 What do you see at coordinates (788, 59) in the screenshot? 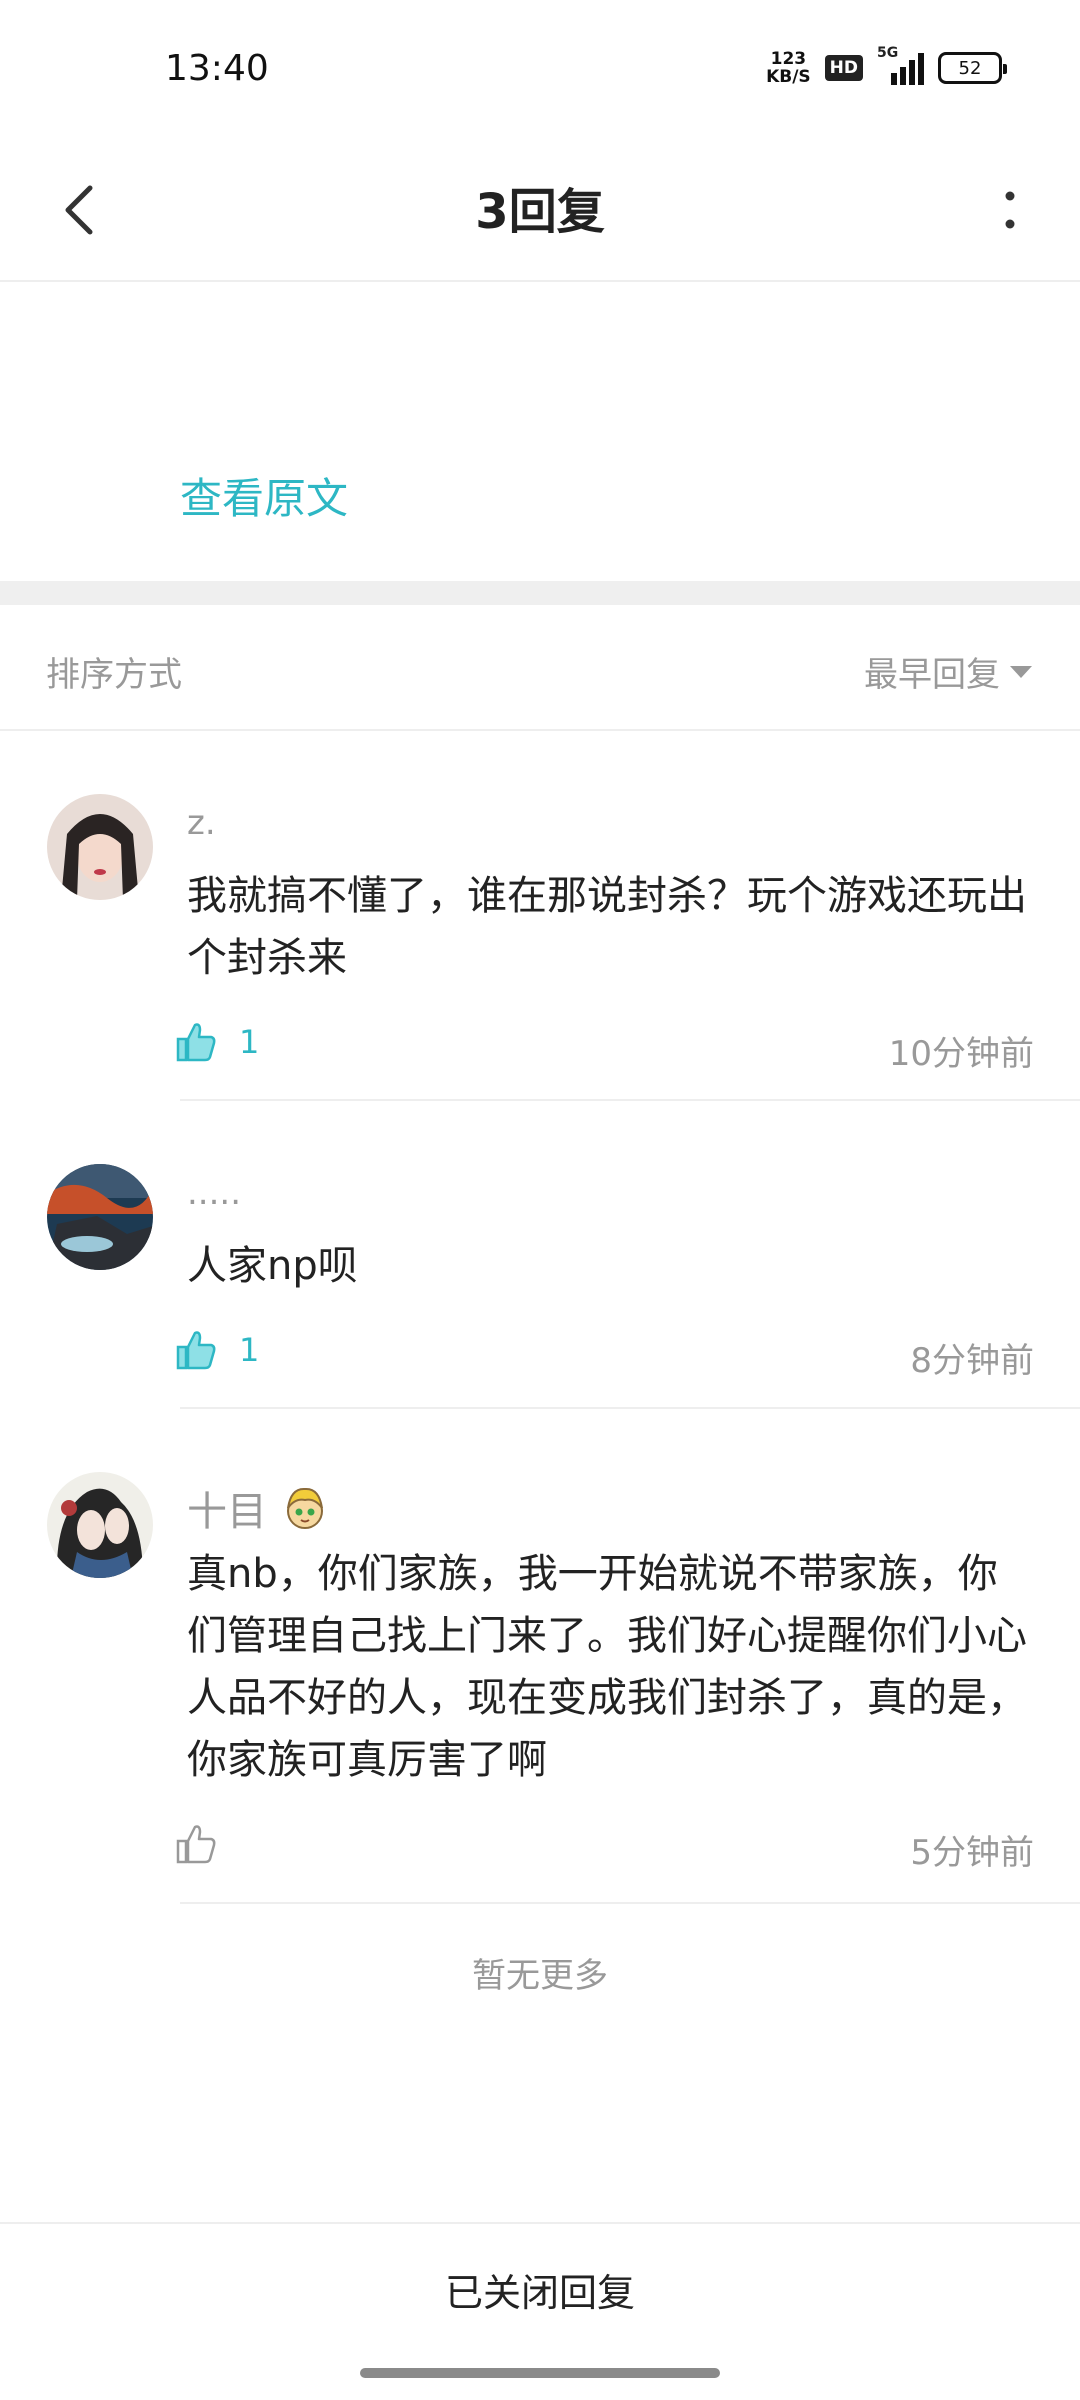
I see `network-speed-value: 123` at bounding box center [788, 59].